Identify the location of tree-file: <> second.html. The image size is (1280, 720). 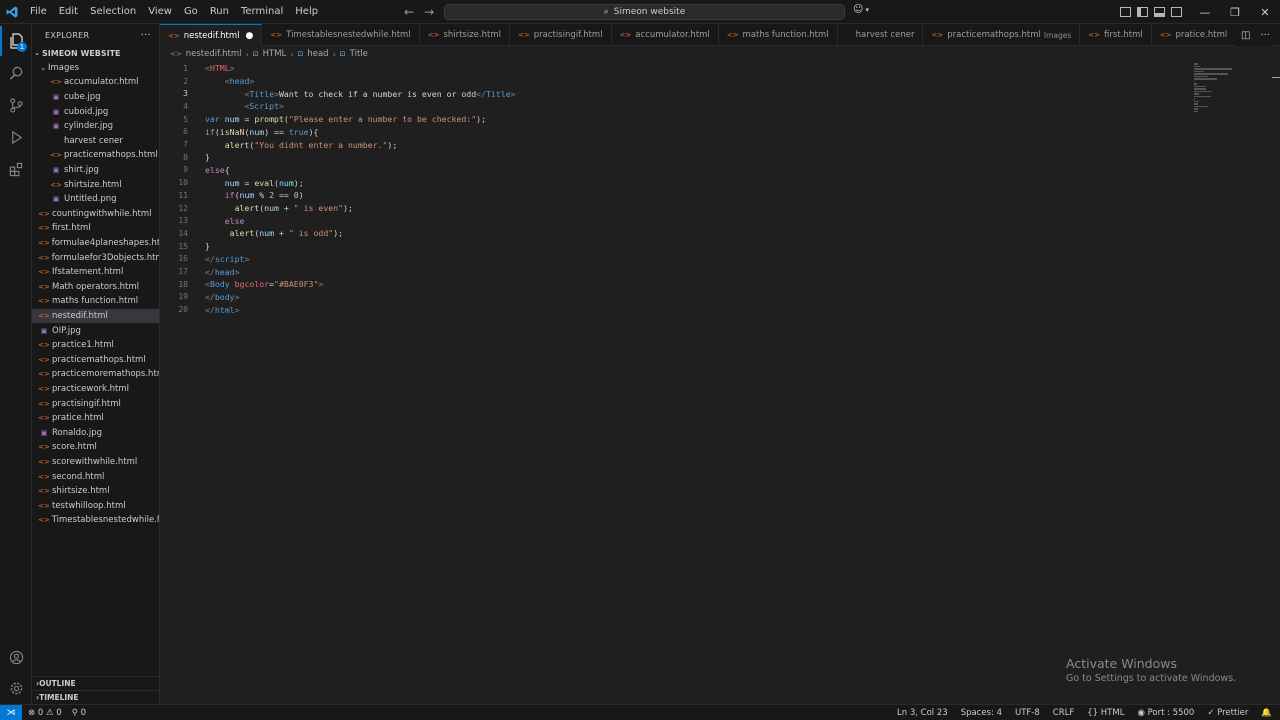
(95, 476).